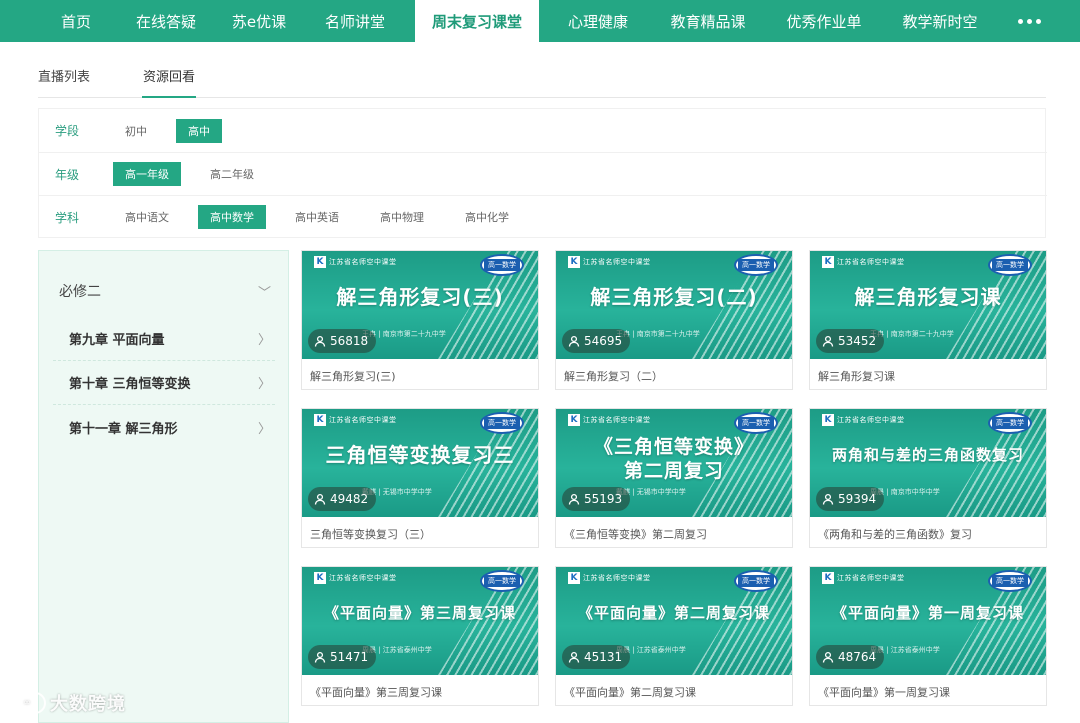 The image size is (1080, 723). I want to click on watermark: ∞ 大数跨境, so click(67, 703).